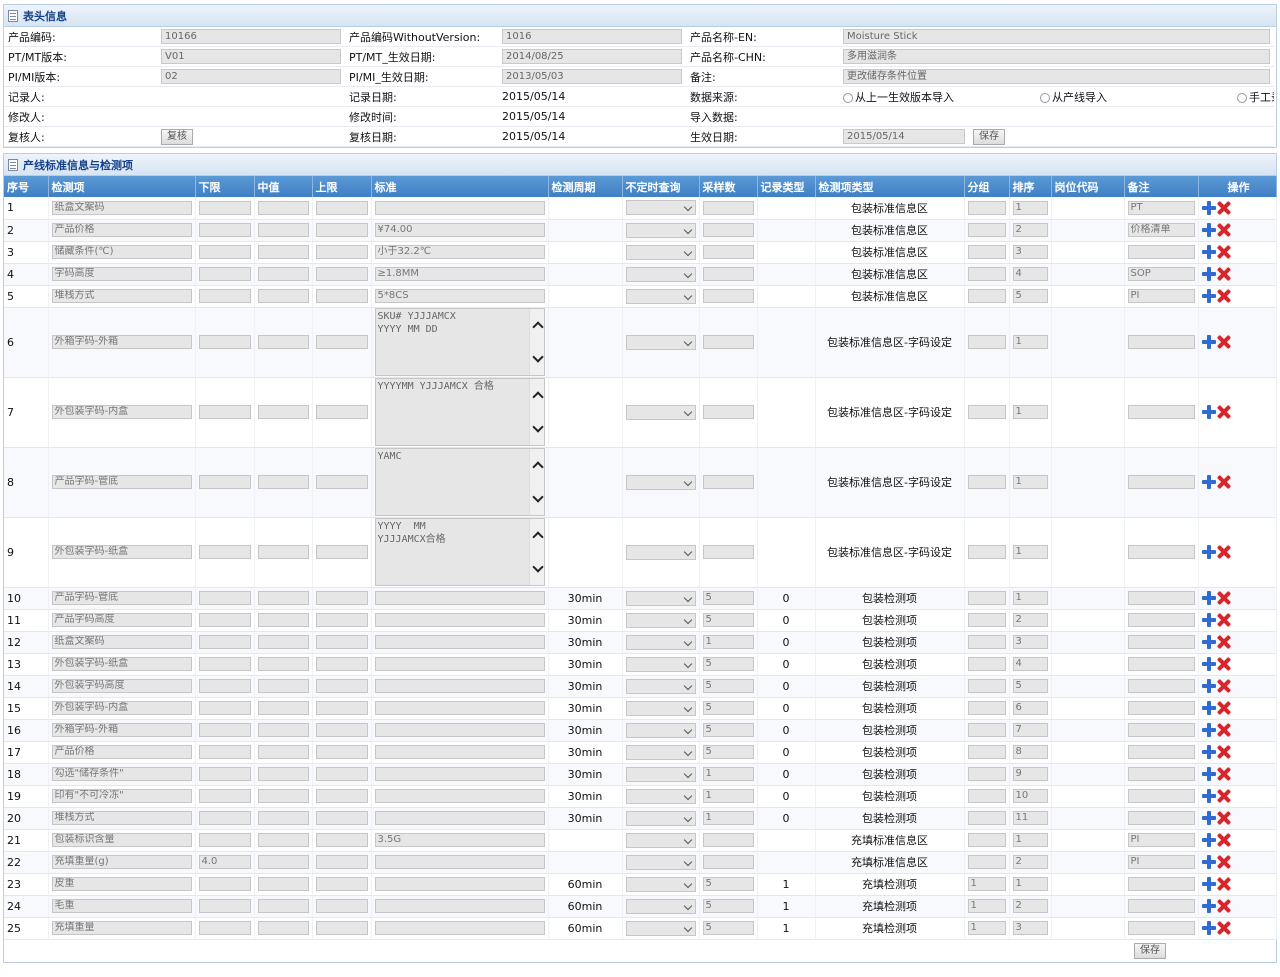  I want to click on order-input: 7, so click(1030, 730).